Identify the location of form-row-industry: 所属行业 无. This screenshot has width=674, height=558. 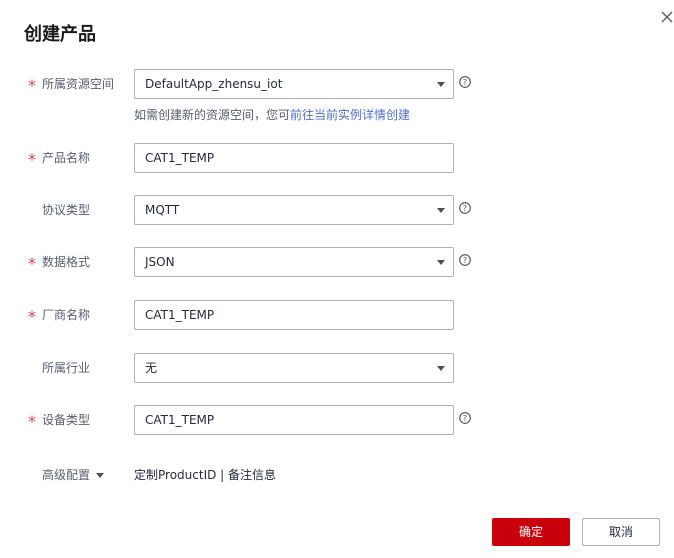
(337, 368).